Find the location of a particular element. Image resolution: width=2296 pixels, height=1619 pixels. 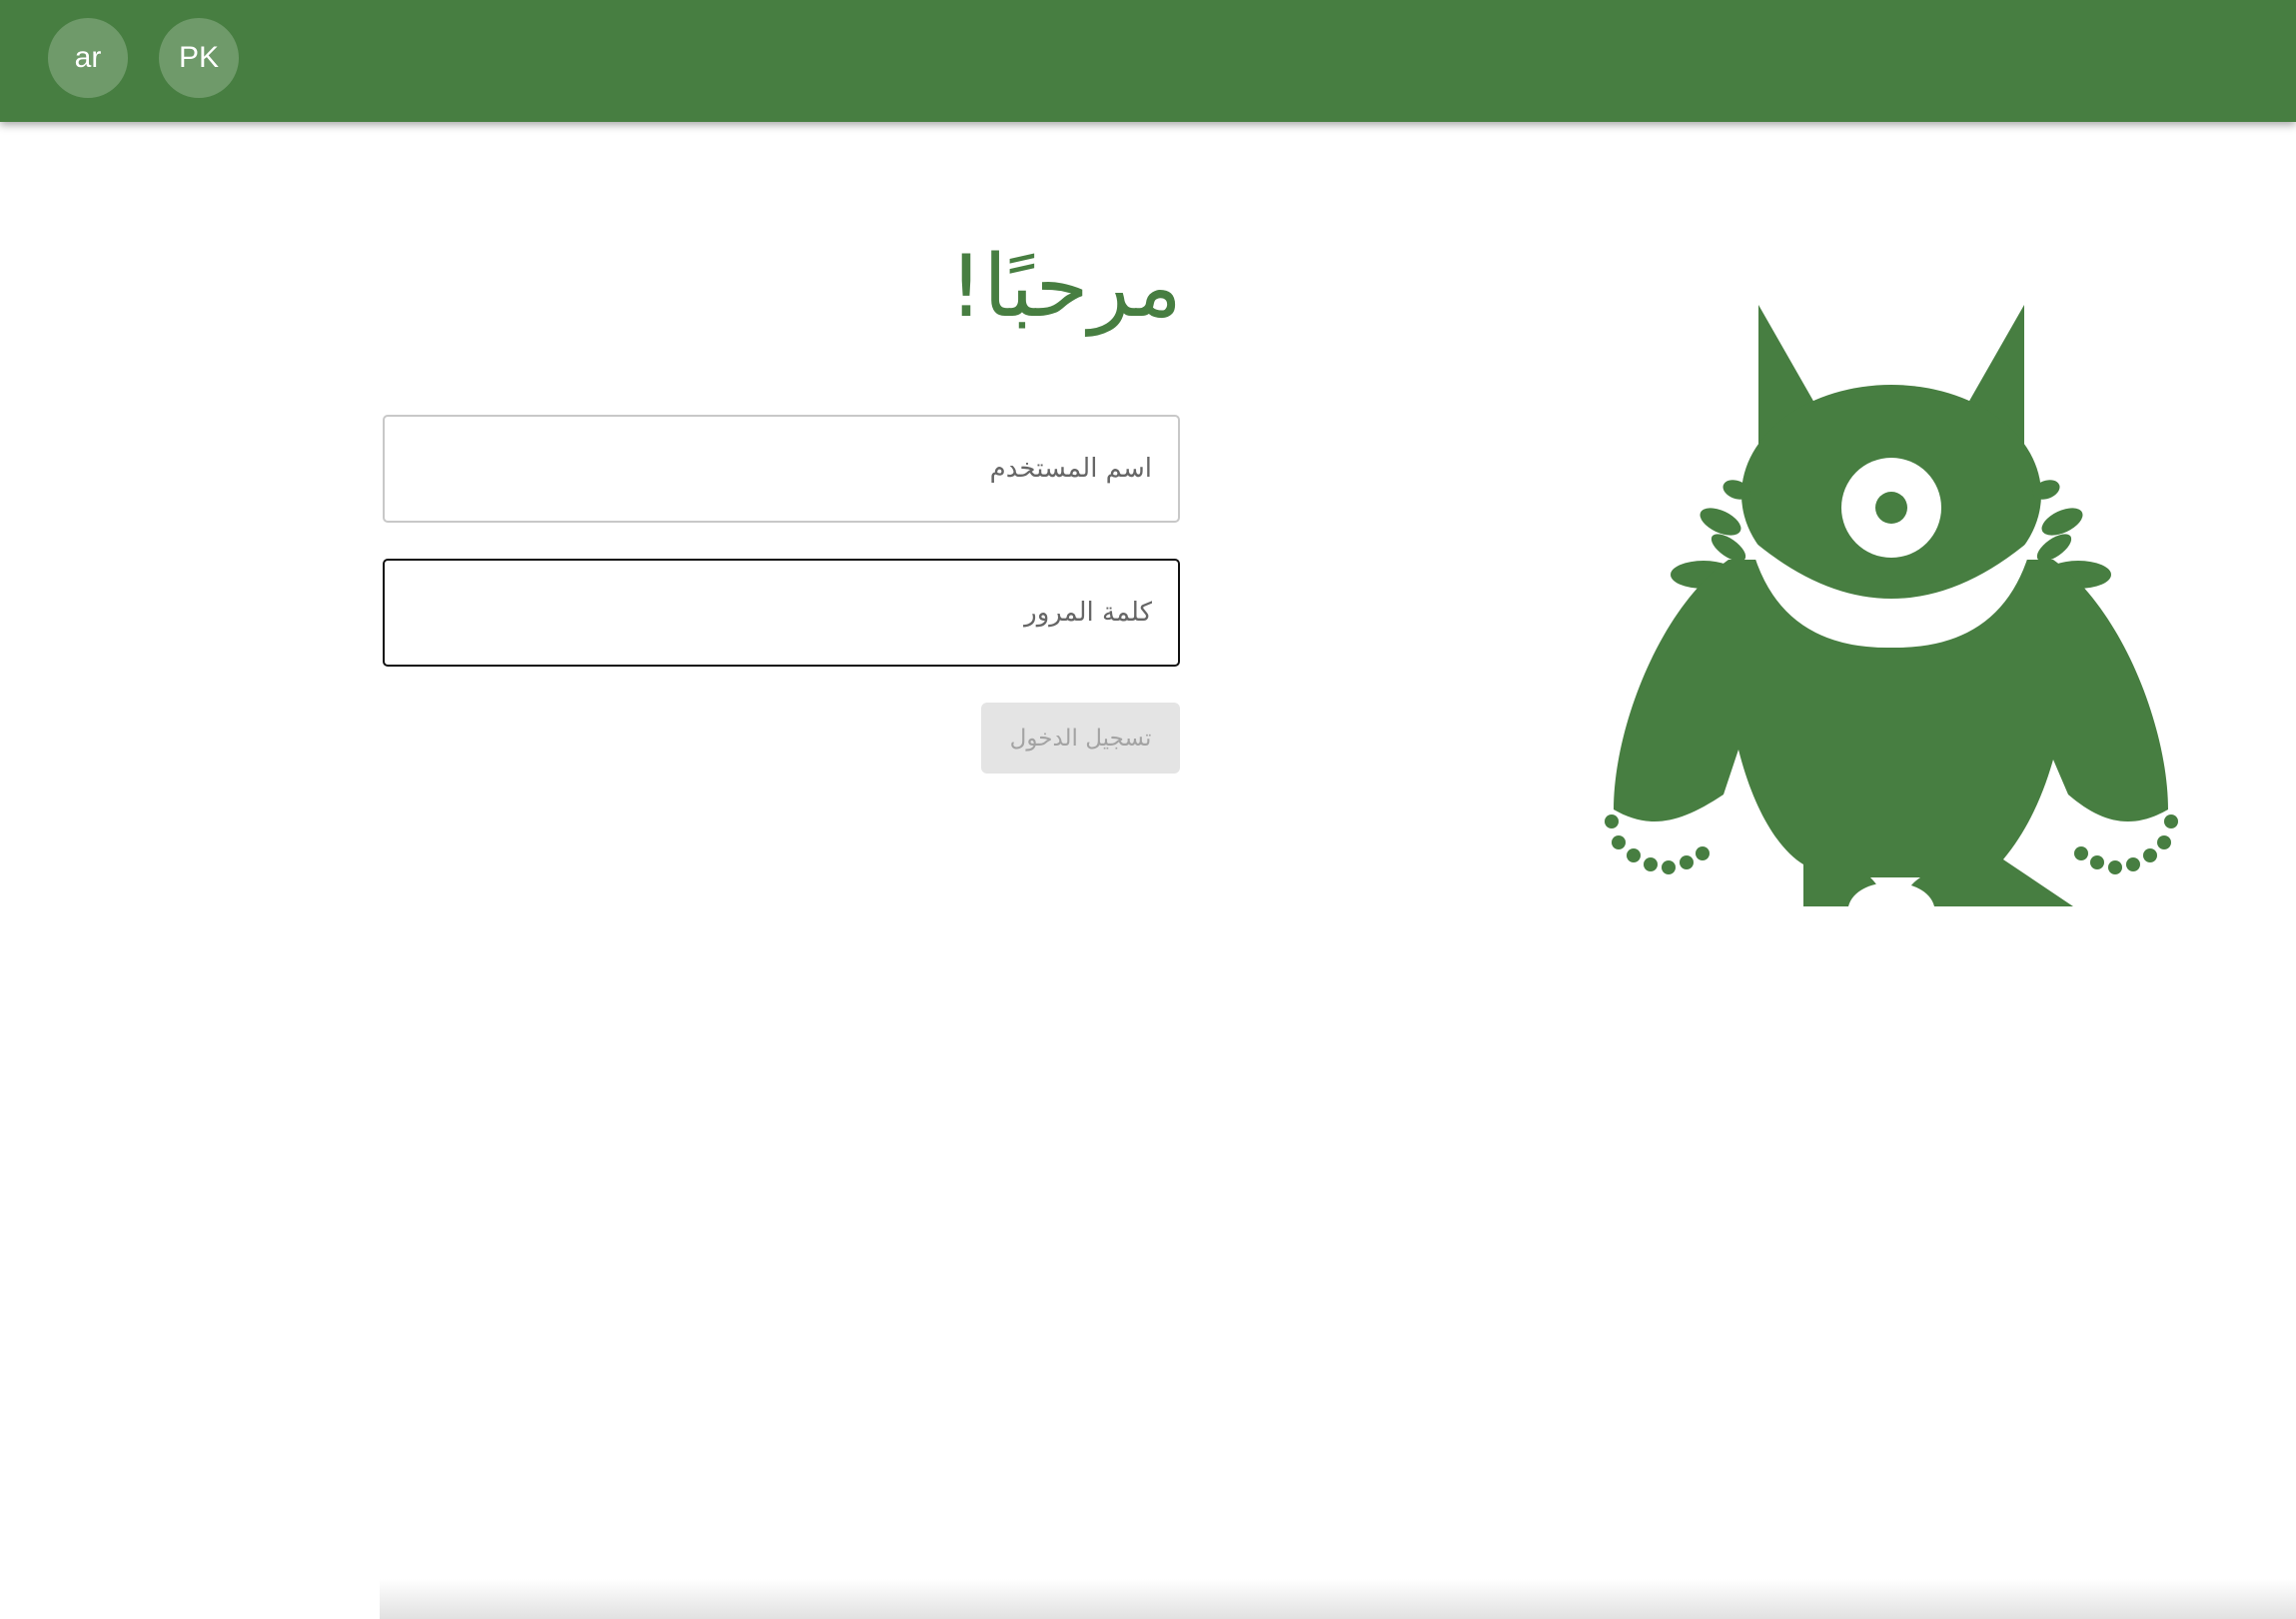

top-app-bar: ar PK is located at coordinates (1148, 61).